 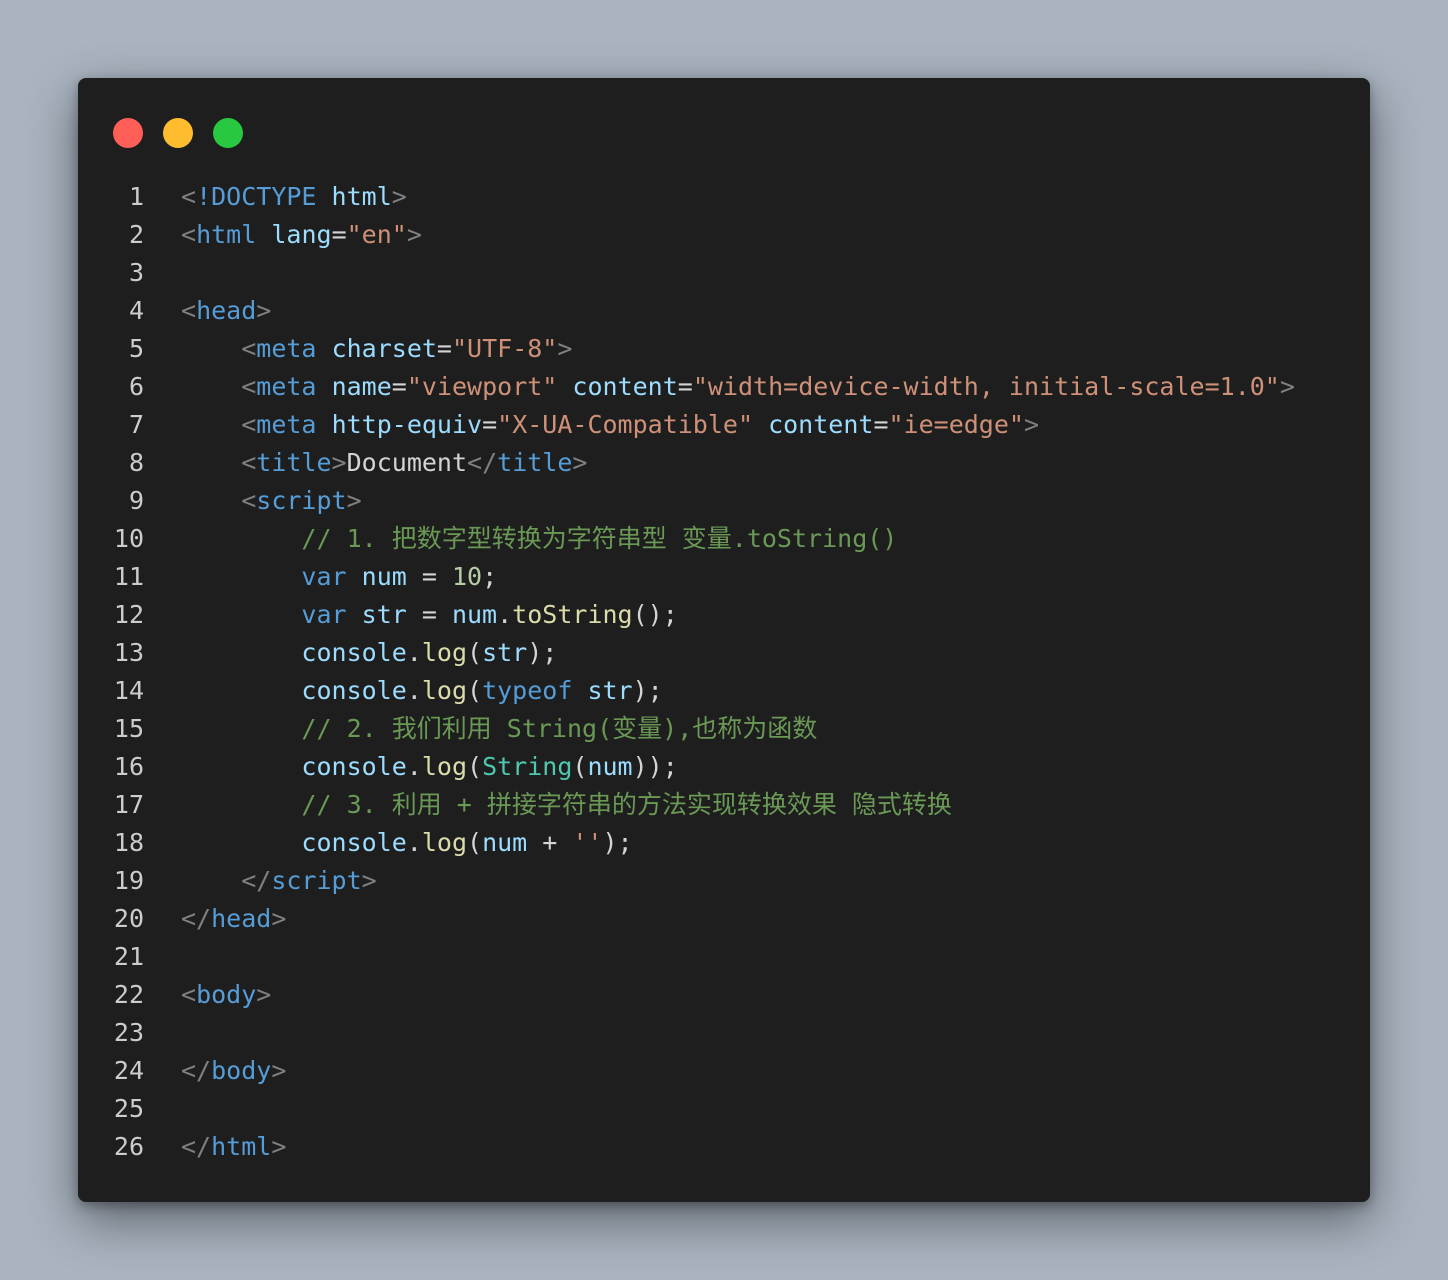 I want to click on line-content: <!DOCTYPE html>, so click(x=294, y=197).